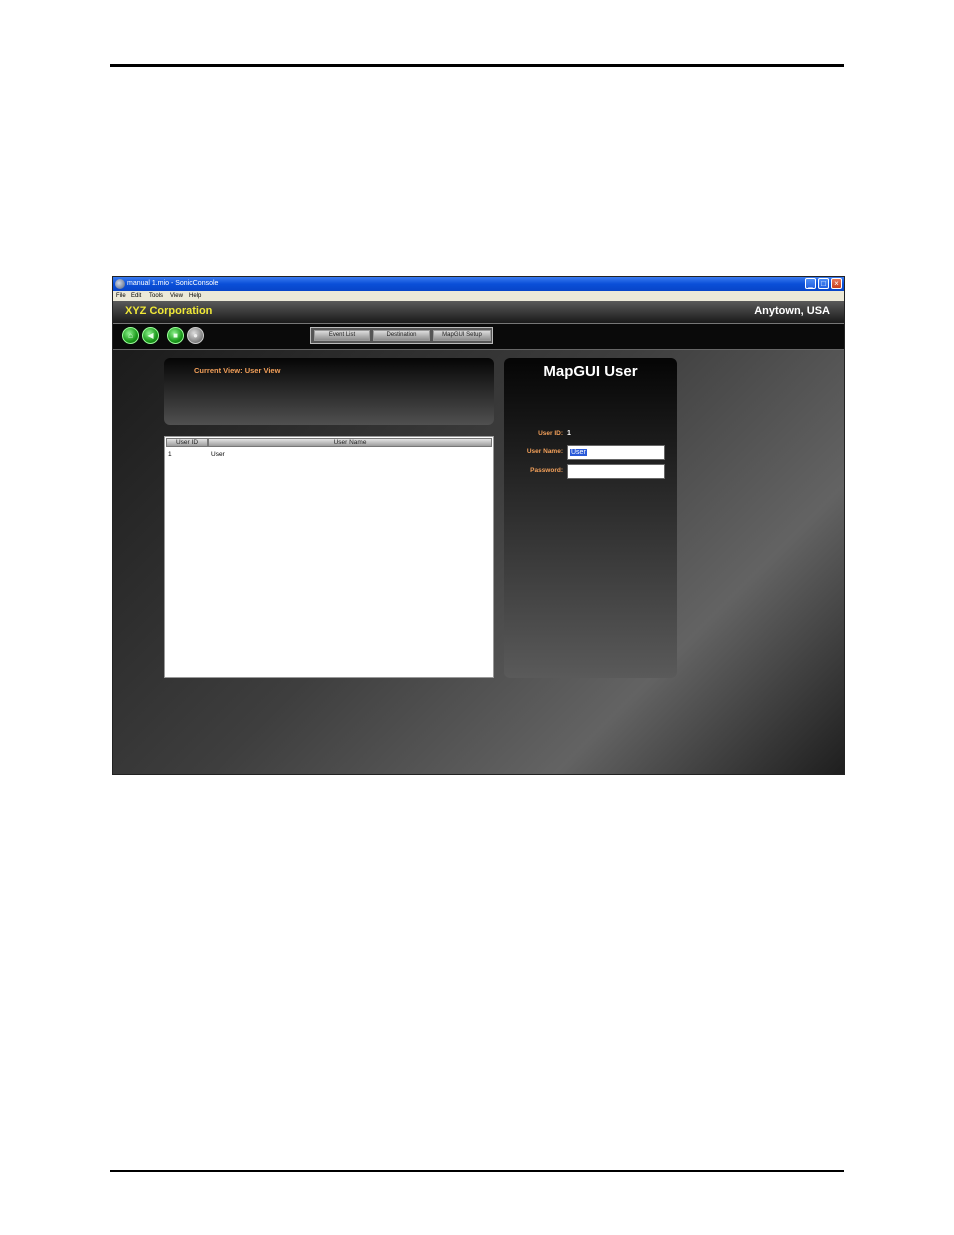  What do you see at coordinates (477, 1171) in the screenshot?
I see `page-bottom-rule` at bounding box center [477, 1171].